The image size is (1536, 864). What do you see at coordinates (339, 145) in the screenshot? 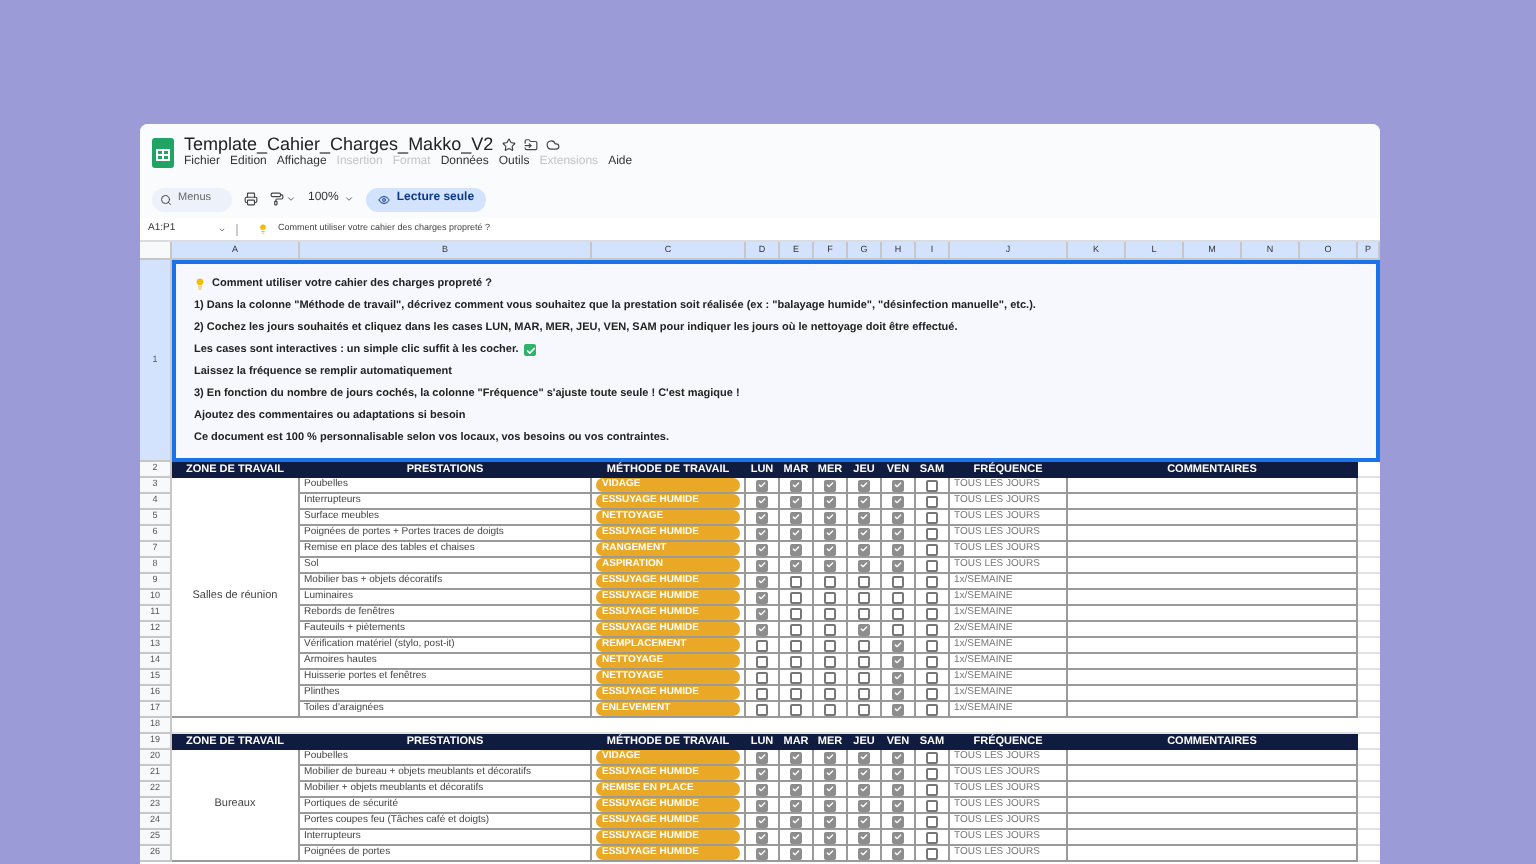
I see `document-title: Template_Cahier_Charges_Makko_V2` at bounding box center [339, 145].